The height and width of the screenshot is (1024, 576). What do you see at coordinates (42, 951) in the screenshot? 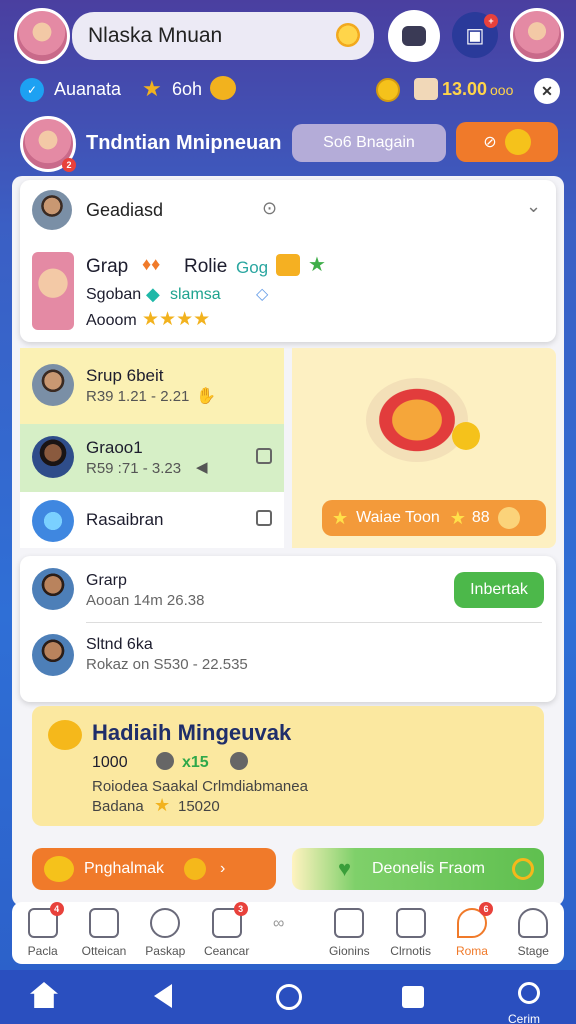
I see `nav-label: Pacla` at bounding box center [42, 951].